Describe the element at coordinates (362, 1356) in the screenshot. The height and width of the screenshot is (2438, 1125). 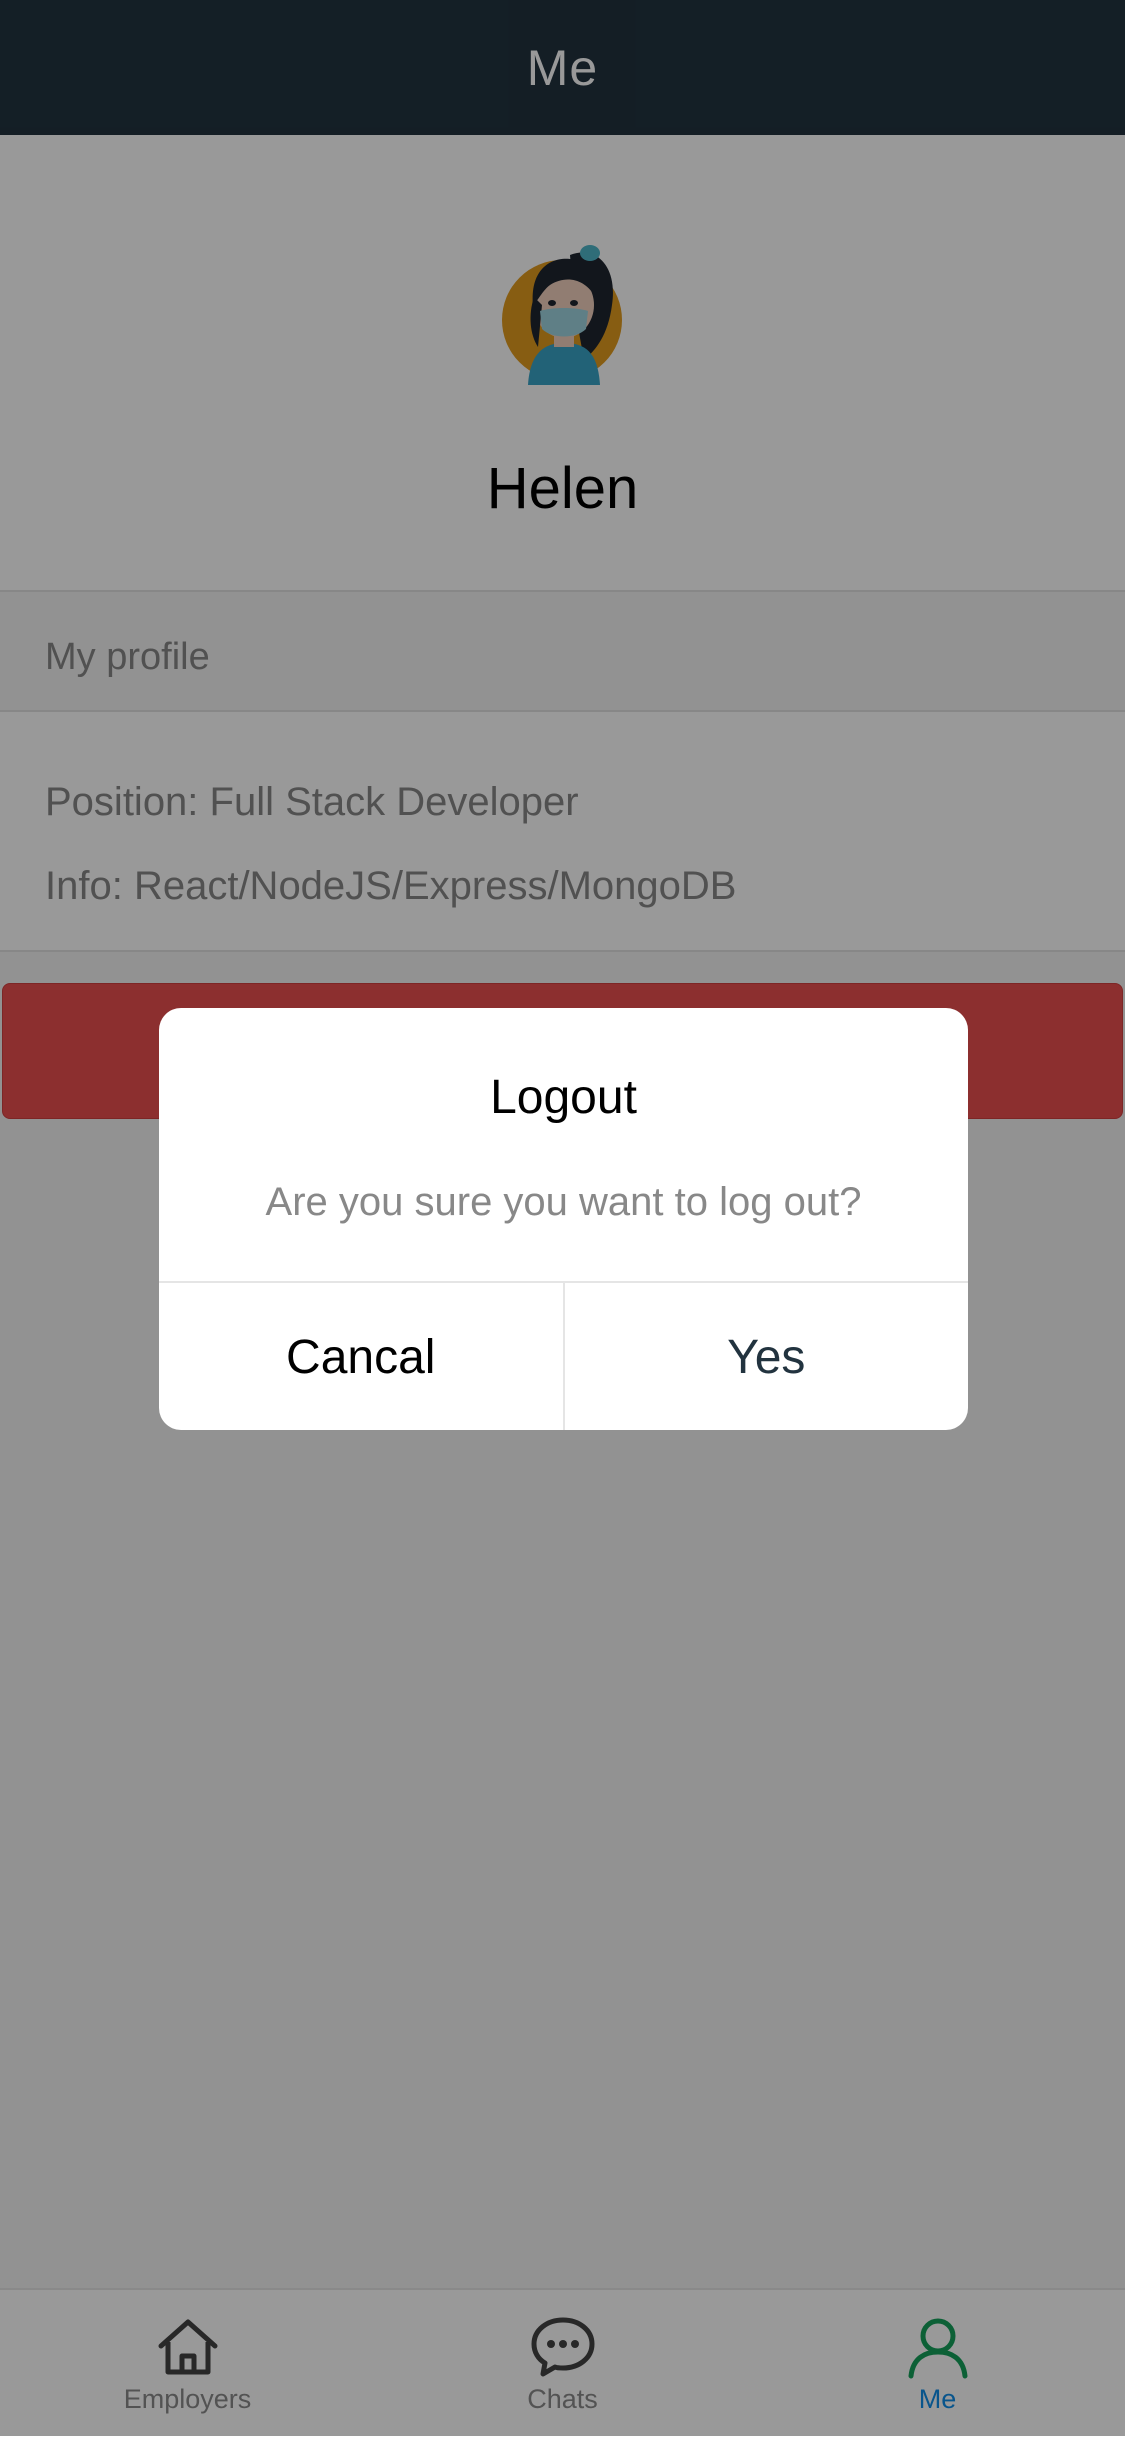
I see `cancel-button: Cancal` at that location.